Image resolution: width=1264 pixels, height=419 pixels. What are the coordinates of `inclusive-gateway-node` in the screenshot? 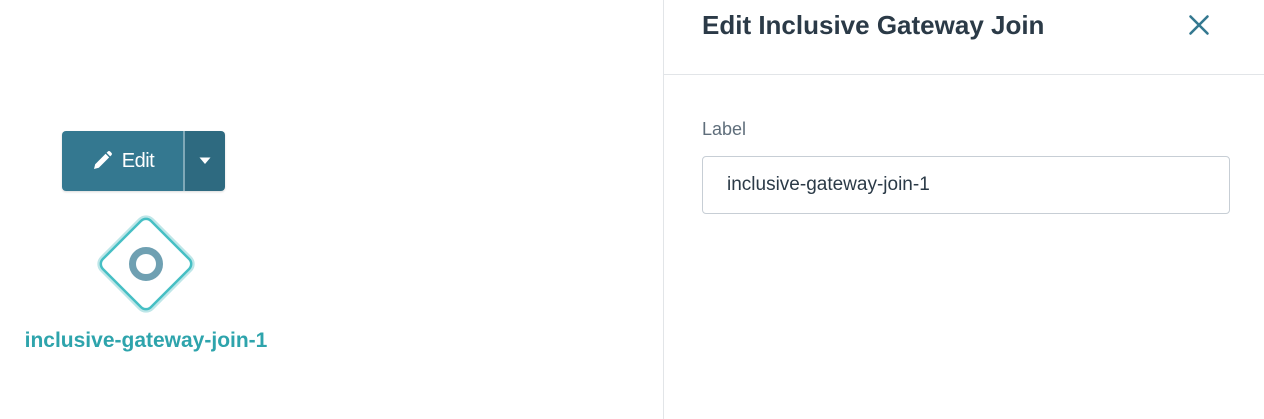 It's located at (146, 264).